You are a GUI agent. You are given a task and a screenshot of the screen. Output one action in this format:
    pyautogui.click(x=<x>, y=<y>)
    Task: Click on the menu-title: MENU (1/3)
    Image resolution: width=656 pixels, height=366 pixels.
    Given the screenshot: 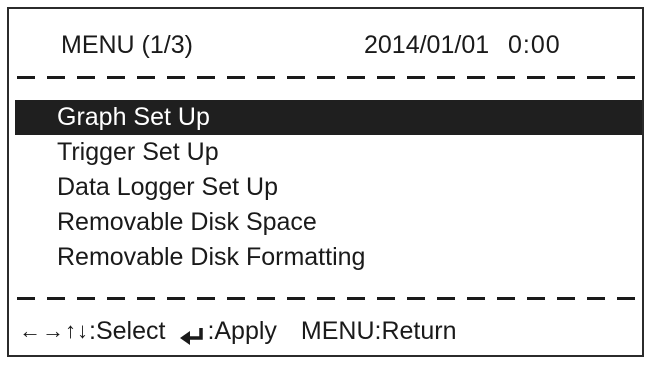 What is the action you would take?
    pyautogui.click(x=127, y=45)
    